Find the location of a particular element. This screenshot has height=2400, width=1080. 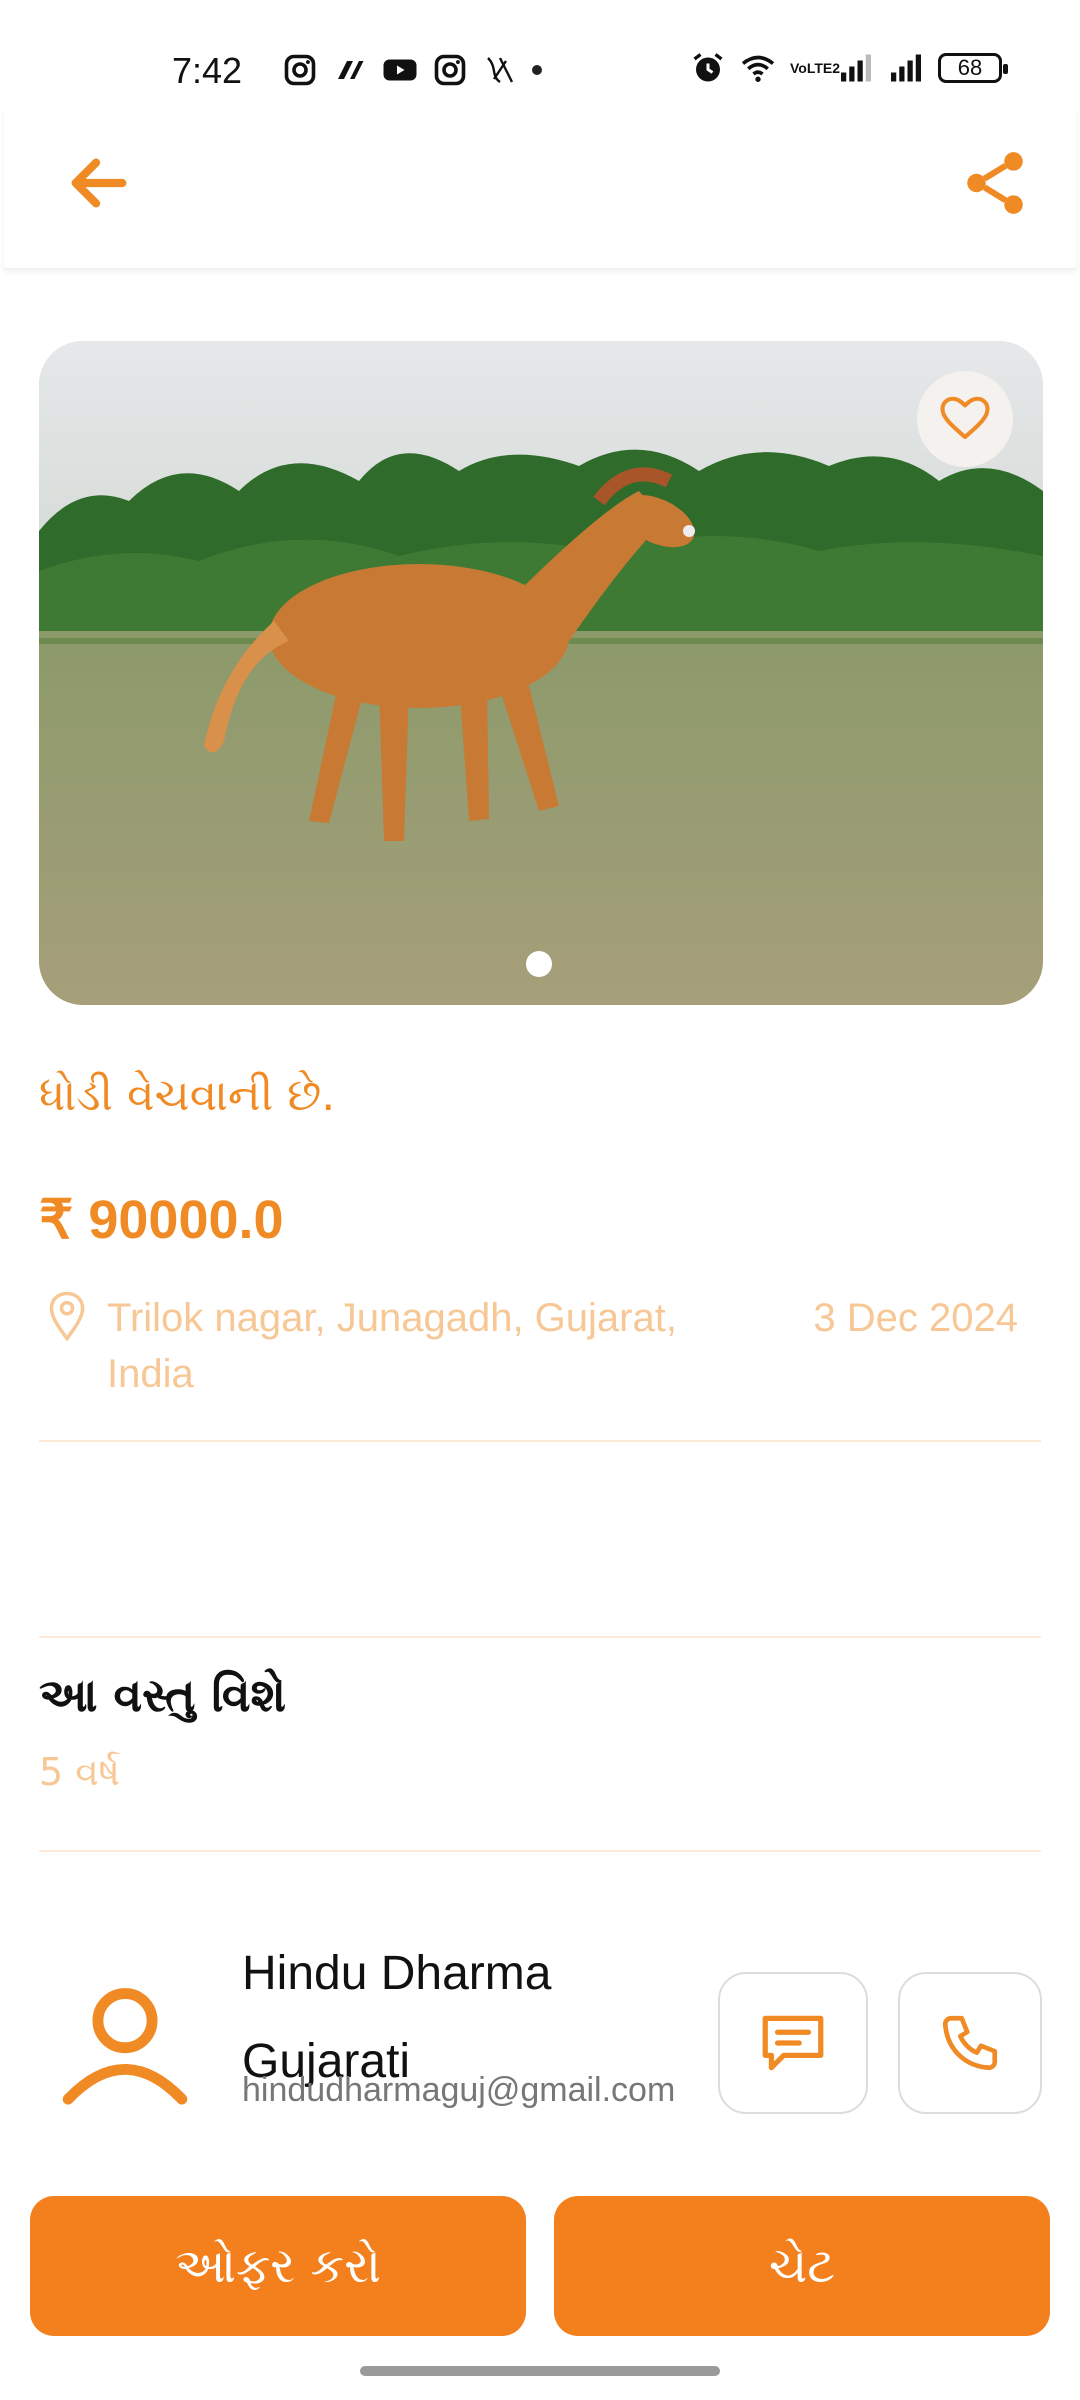

make-offer-button: ઓફર કરો is located at coordinates (278, 2266).